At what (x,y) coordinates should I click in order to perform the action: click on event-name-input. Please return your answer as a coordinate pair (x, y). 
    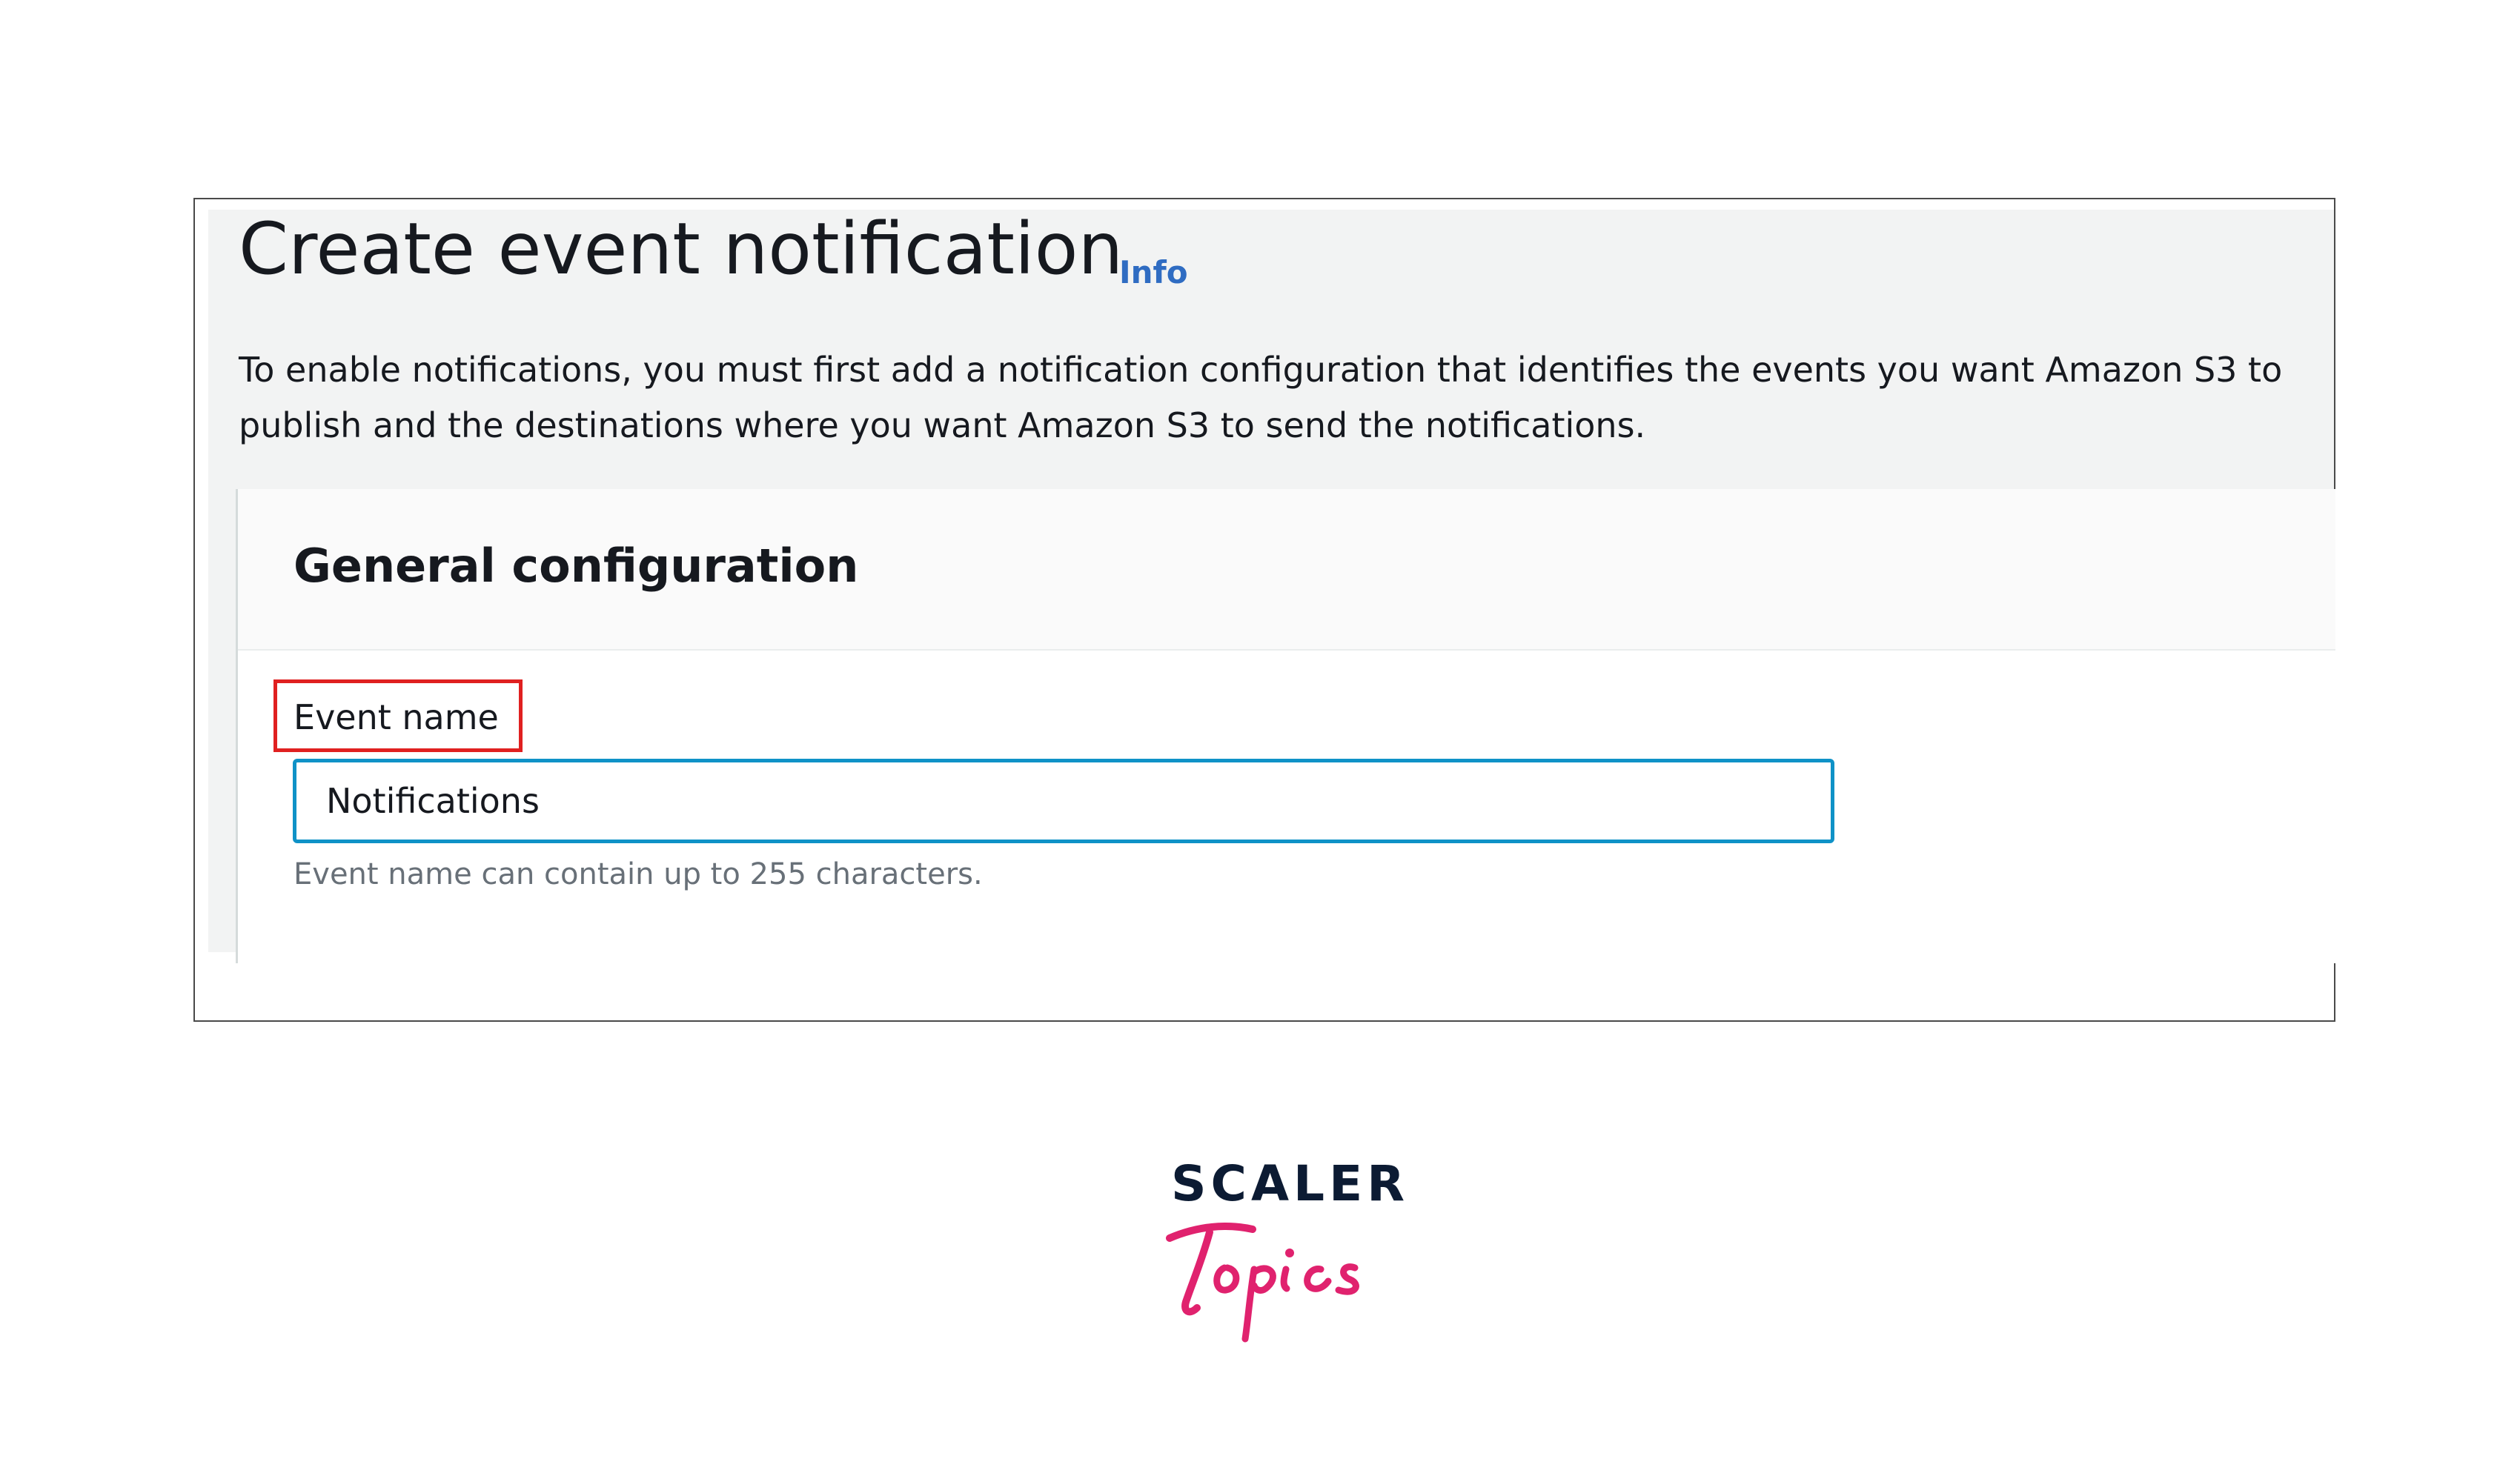
    Looking at the image, I should click on (1064, 801).